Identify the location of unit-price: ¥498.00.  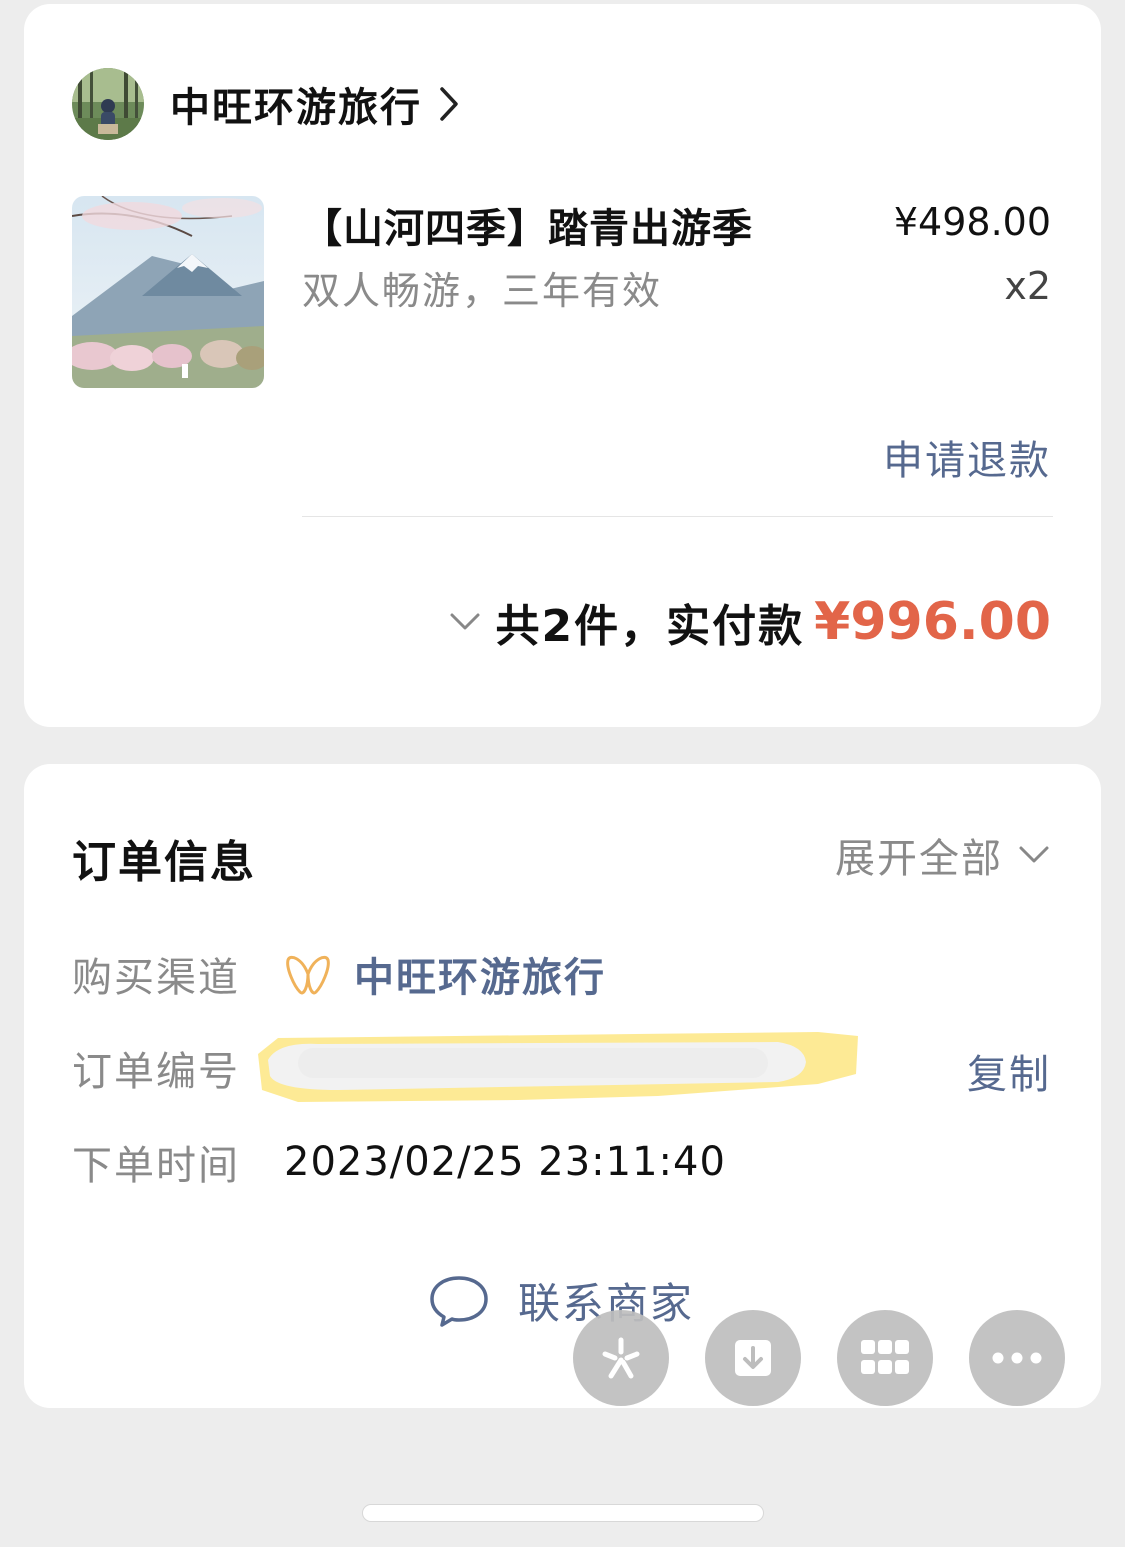
(972, 222).